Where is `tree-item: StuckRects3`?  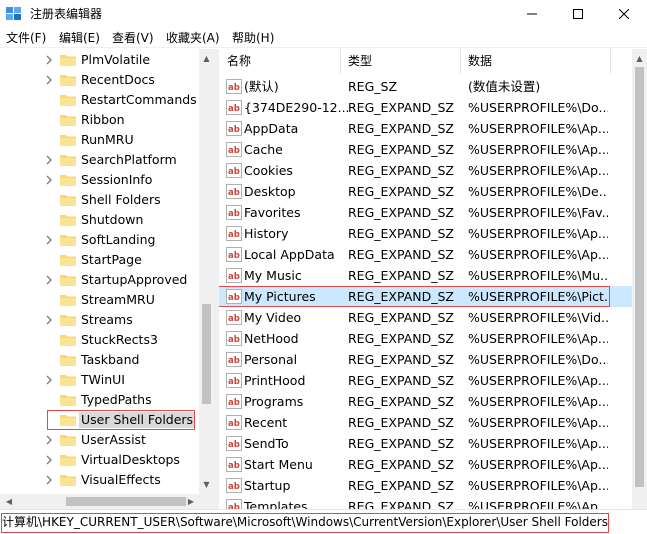
tree-item: StuckRects3 is located at coordinates (100, 340).